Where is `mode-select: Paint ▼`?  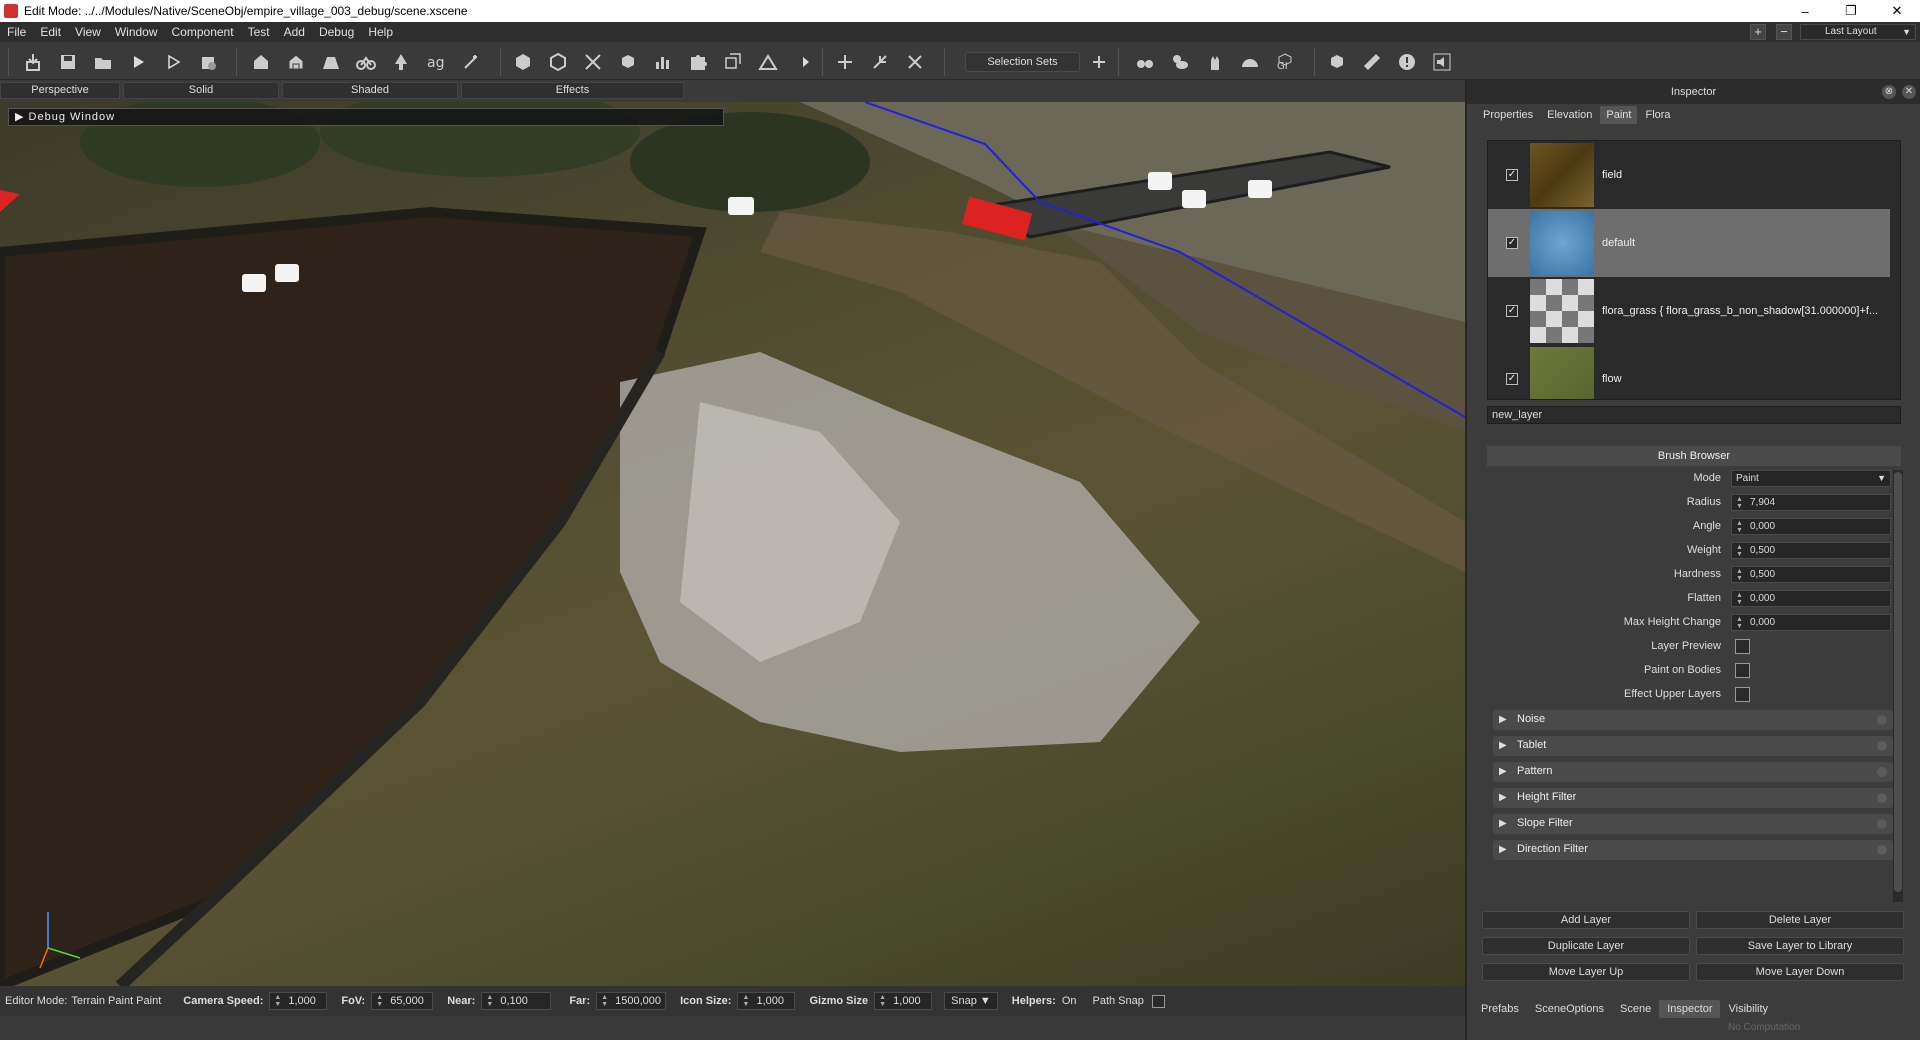 mode-select: Paint ▼ is located at coordinates (1811, 478).